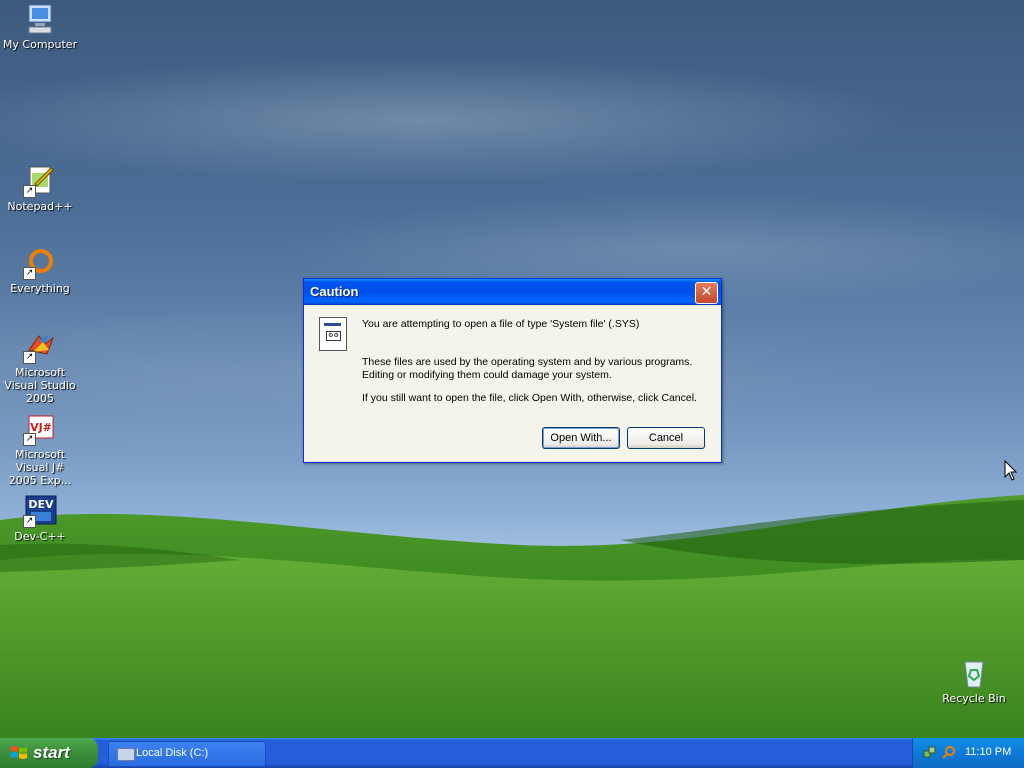 The image size is (1024, 768). I want to click on desktop-icon-label: Everything, so click(40, 288).